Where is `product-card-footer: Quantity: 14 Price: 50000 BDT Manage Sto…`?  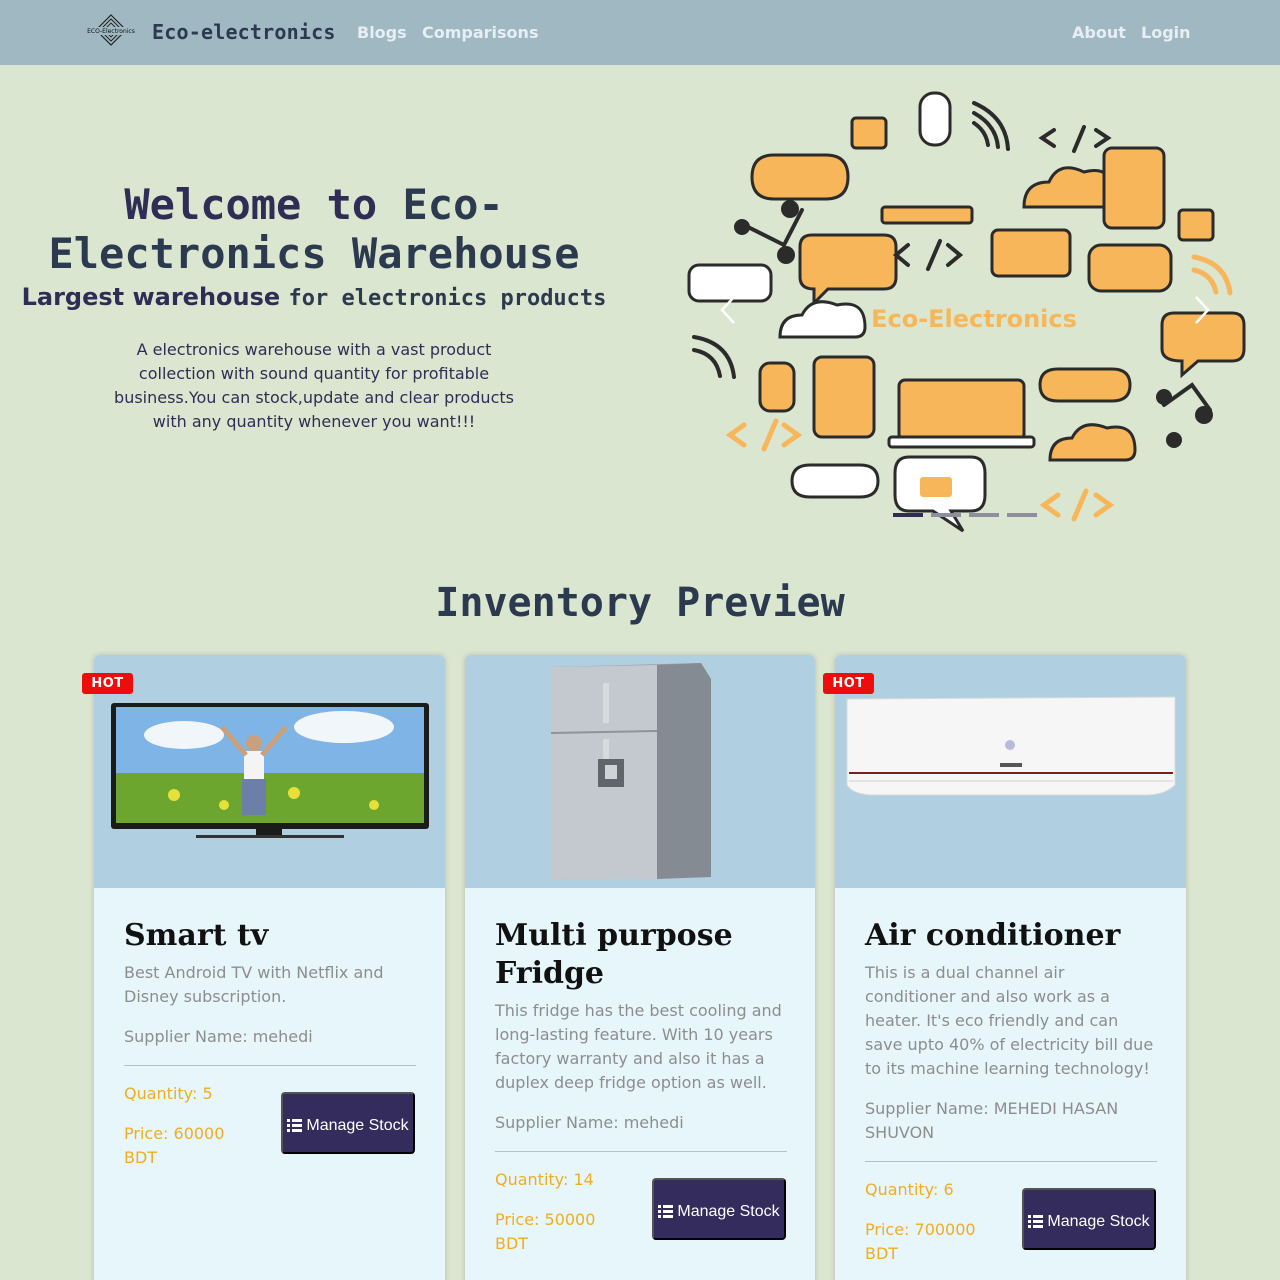
product-card-footer: Quantity: 14 Price: 50000 BDT Manage Sto… is located at coordinates (641, 1218).